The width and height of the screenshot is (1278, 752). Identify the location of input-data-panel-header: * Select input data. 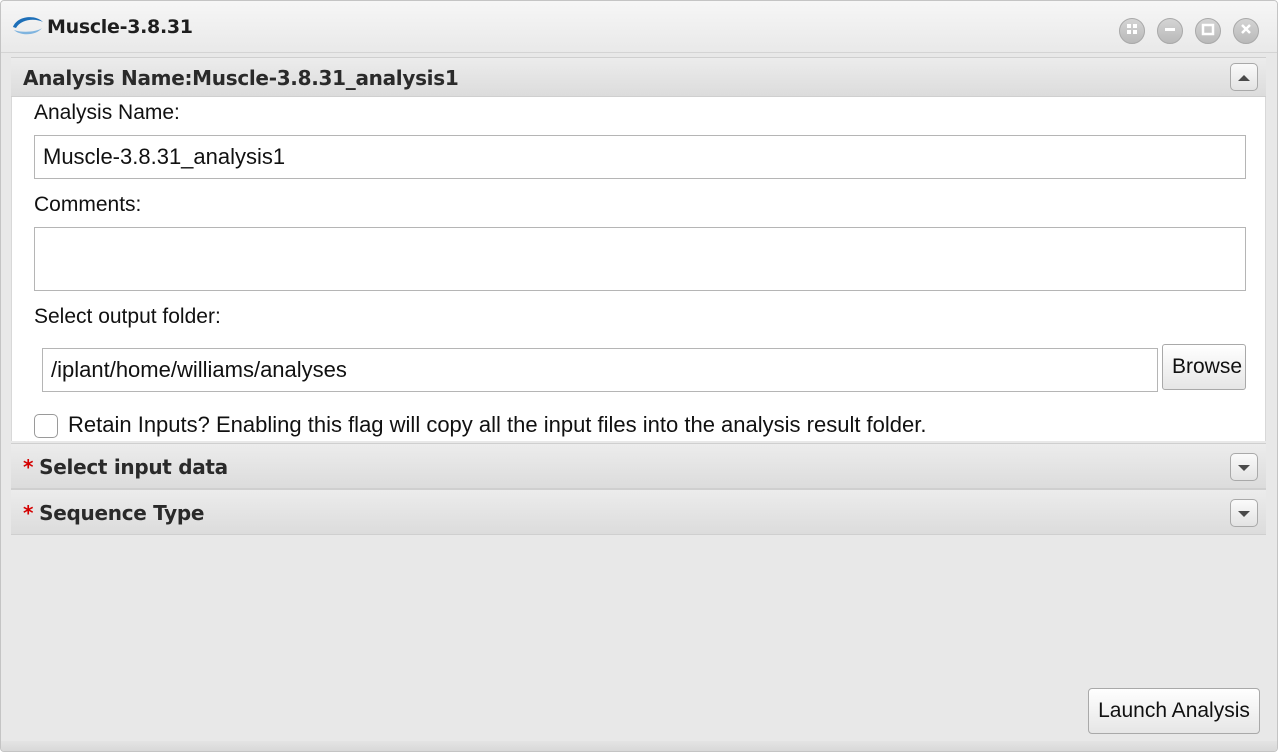
(638, 466).